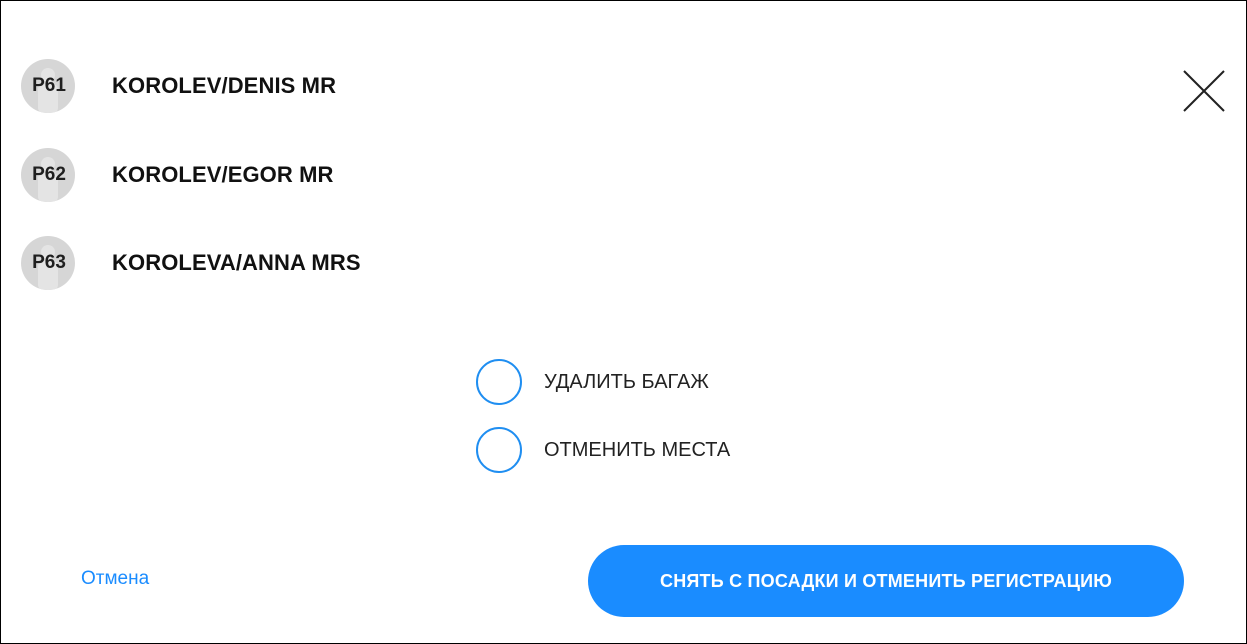 This screenshot has width=1247, height=644. I want to click on delete-baggage-radio, so click(499, 382).